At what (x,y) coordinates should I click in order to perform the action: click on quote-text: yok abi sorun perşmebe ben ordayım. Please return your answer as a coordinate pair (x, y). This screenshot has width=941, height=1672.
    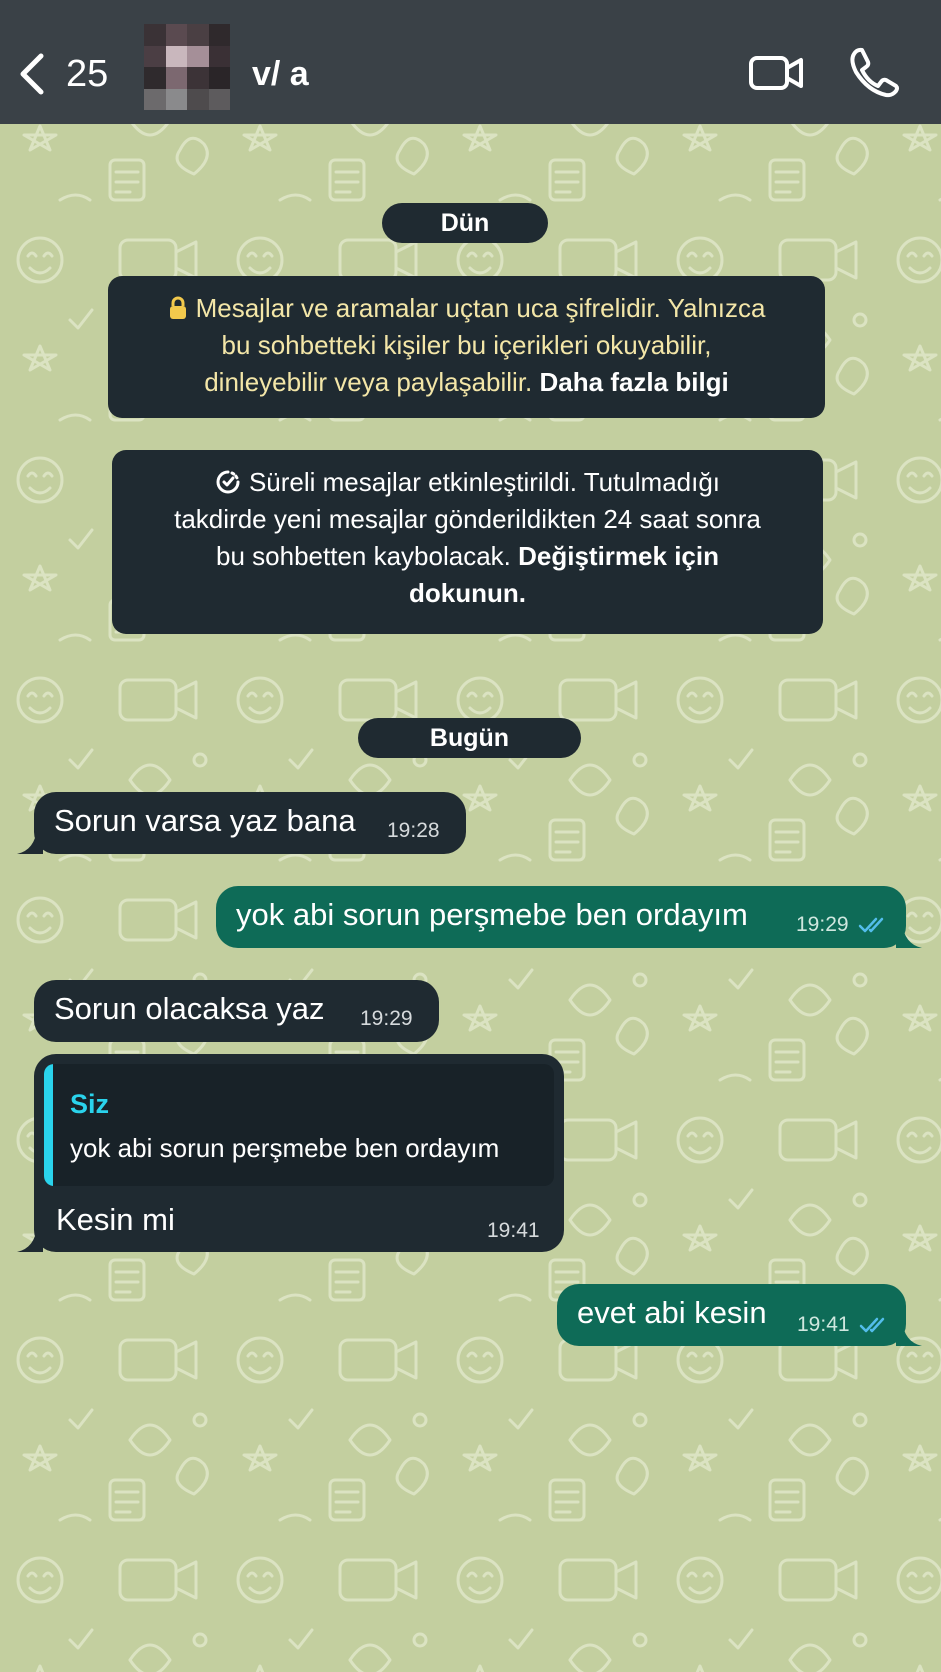
    Looking at the image, I should click on (285, 1148).